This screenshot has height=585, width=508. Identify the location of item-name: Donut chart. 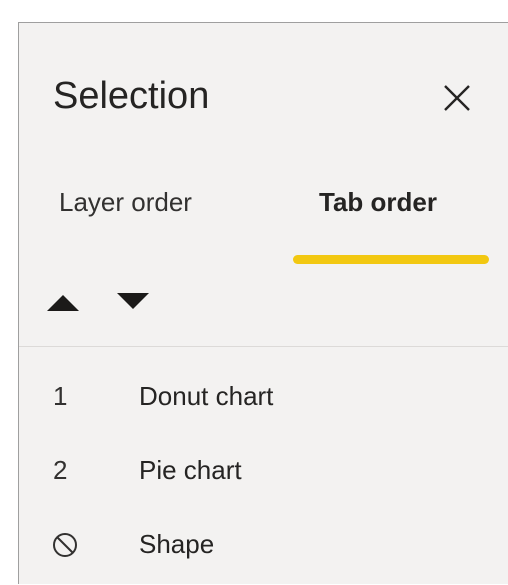
(206, 396).